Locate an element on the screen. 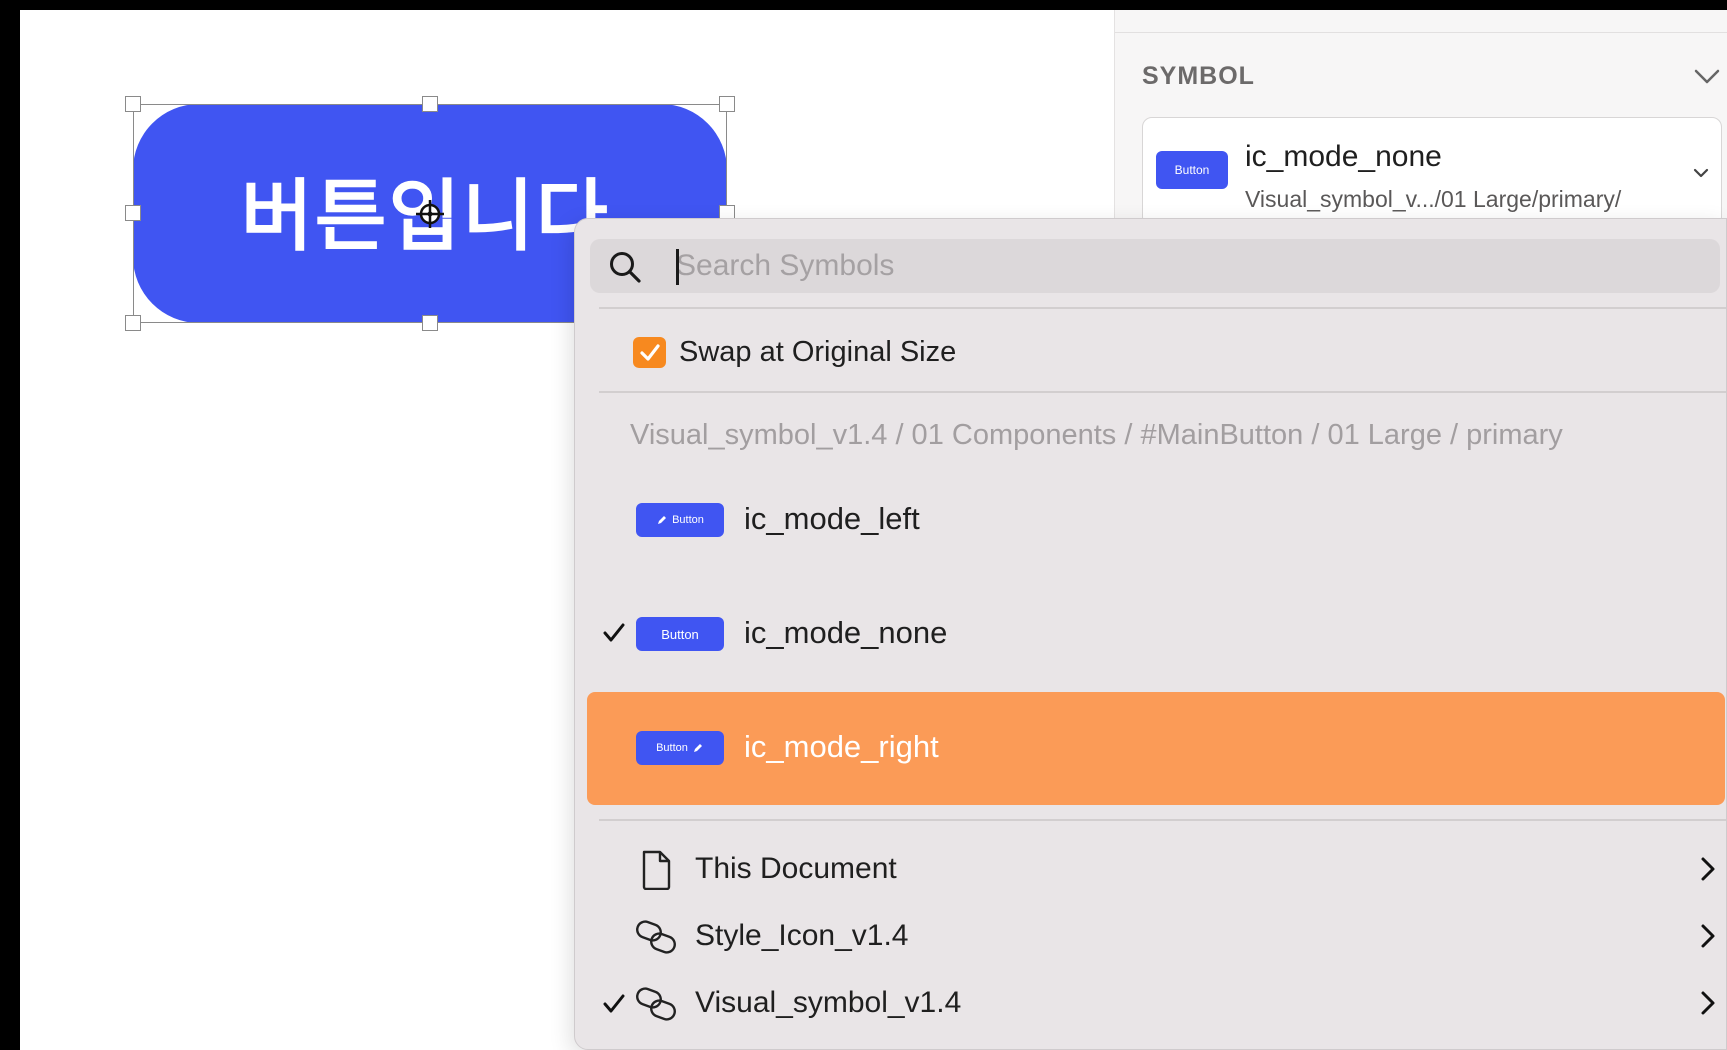  symbol-item-label: ic_mode_left is located at coordinates (832, 518).